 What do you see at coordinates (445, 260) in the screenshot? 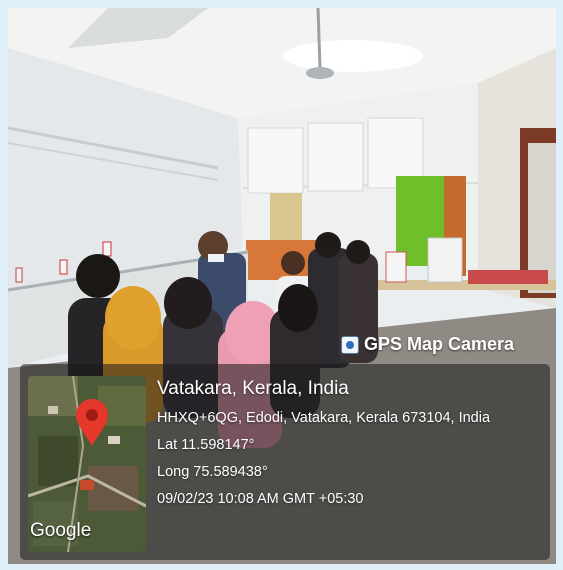
I see `lab-box` at bounding box center [445, 260].